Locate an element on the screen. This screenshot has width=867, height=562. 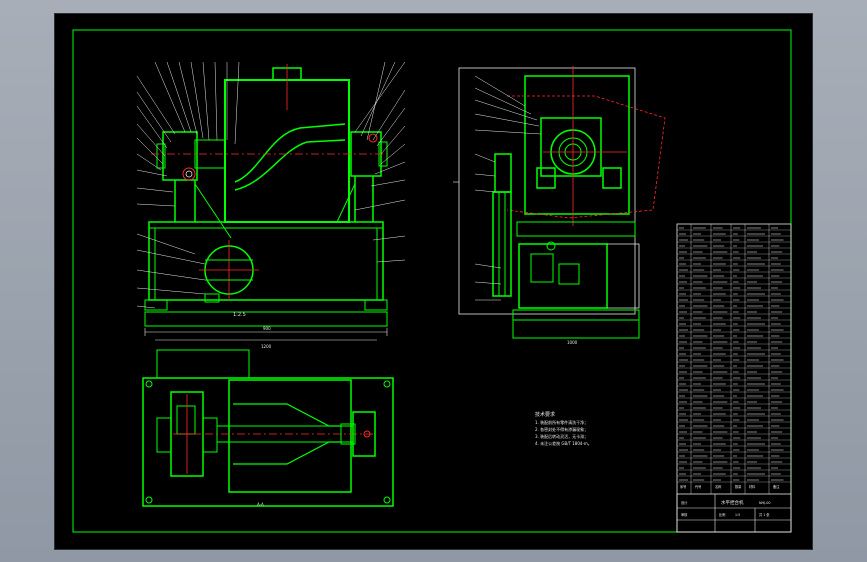
scale-value: 1:5 is located at coordinates (737, 515).